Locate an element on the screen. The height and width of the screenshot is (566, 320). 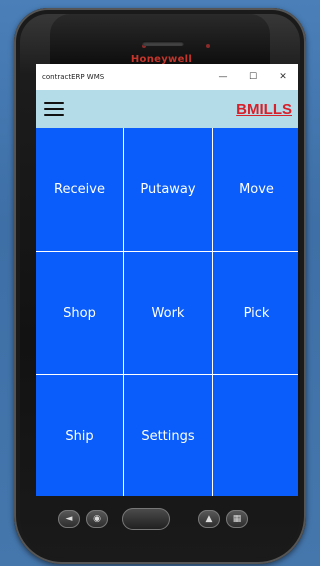
menu-key-icon: ▲ is located at coordinates (209, 519).